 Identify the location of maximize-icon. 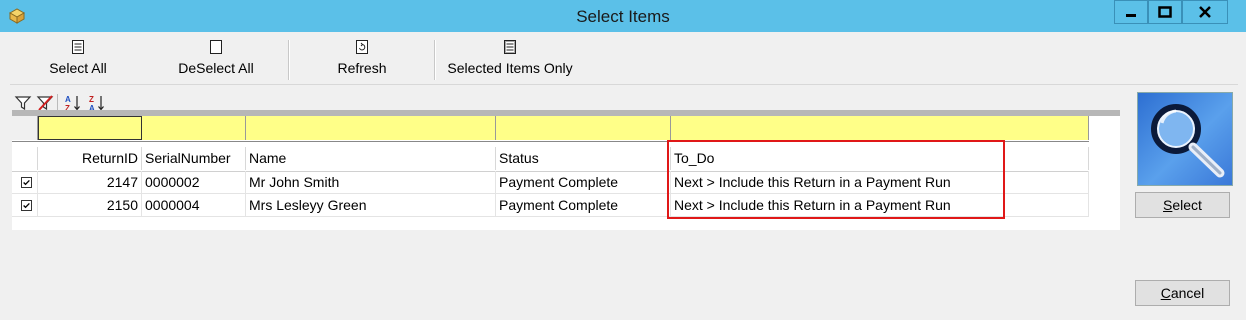
(1165, 12).